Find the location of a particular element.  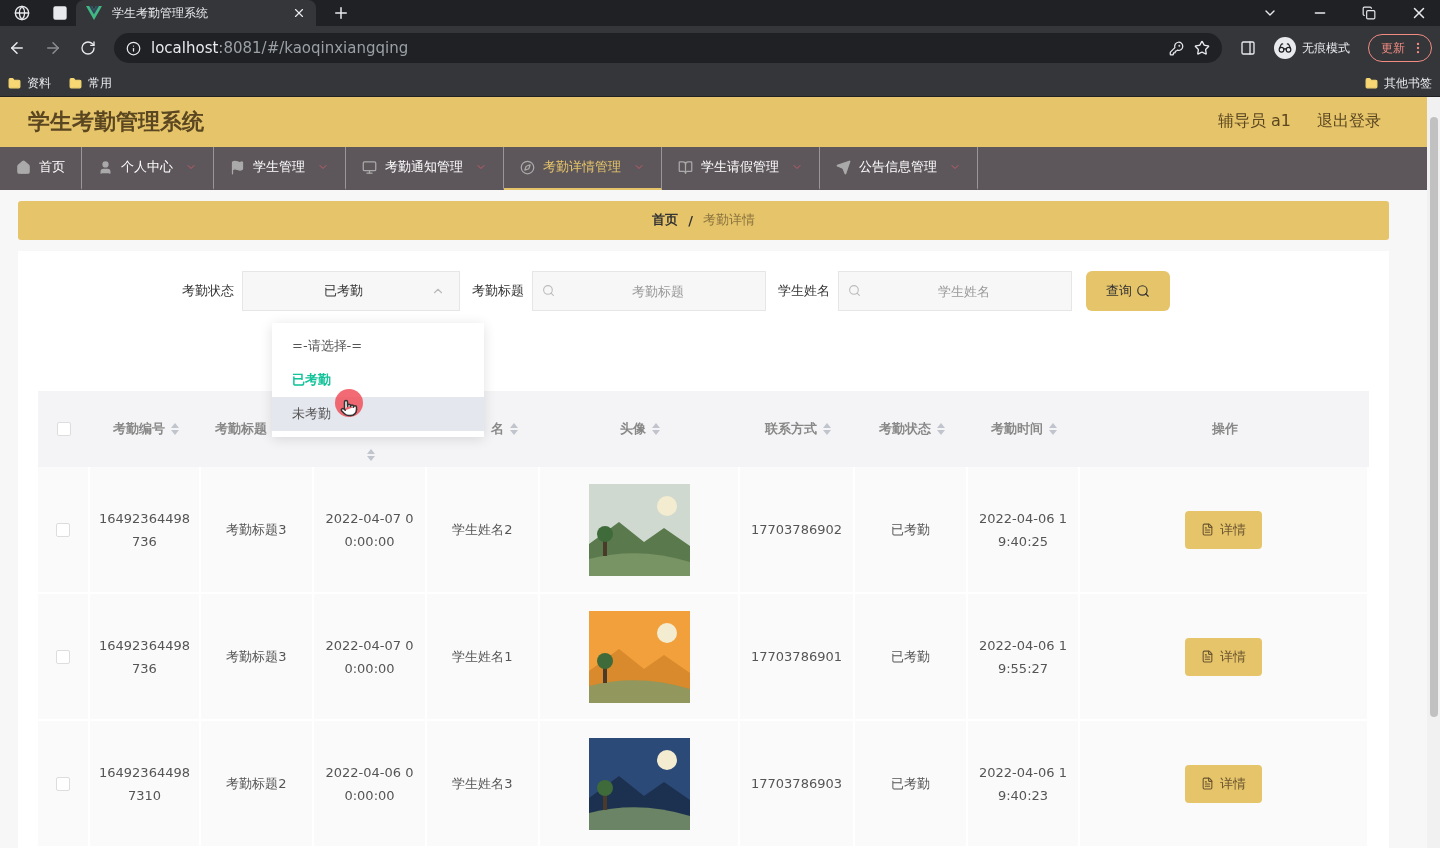

window-icon is located at coordinates (60, 13).